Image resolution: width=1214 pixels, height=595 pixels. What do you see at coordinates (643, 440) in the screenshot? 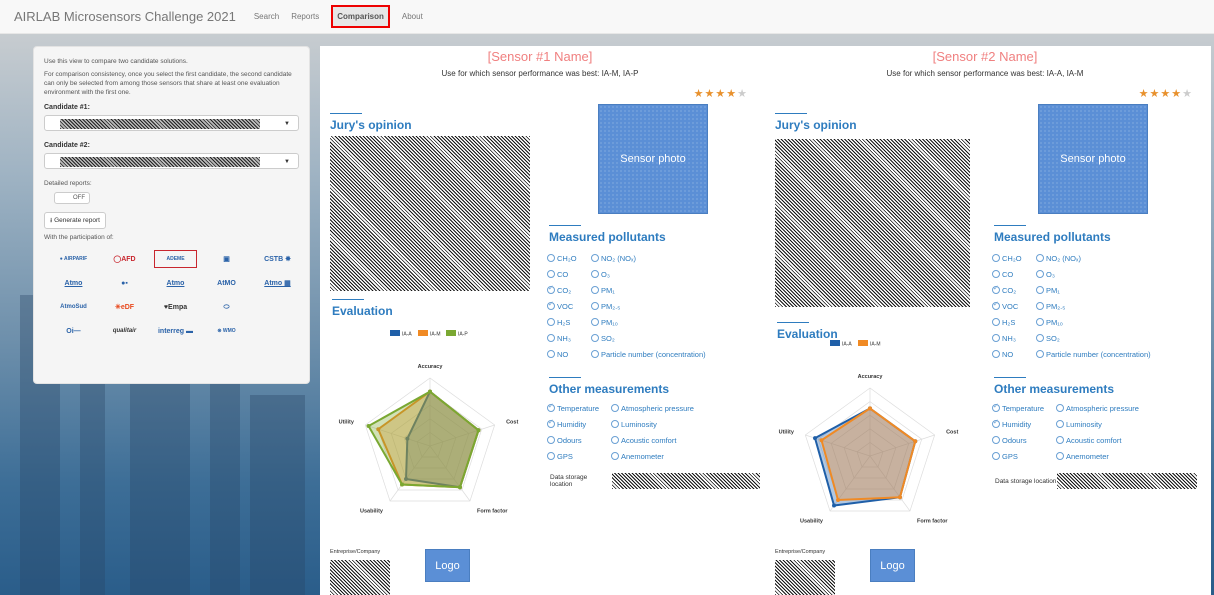
I see `measurement-item: Acoustic comfort` at bounding box center [643, 440].